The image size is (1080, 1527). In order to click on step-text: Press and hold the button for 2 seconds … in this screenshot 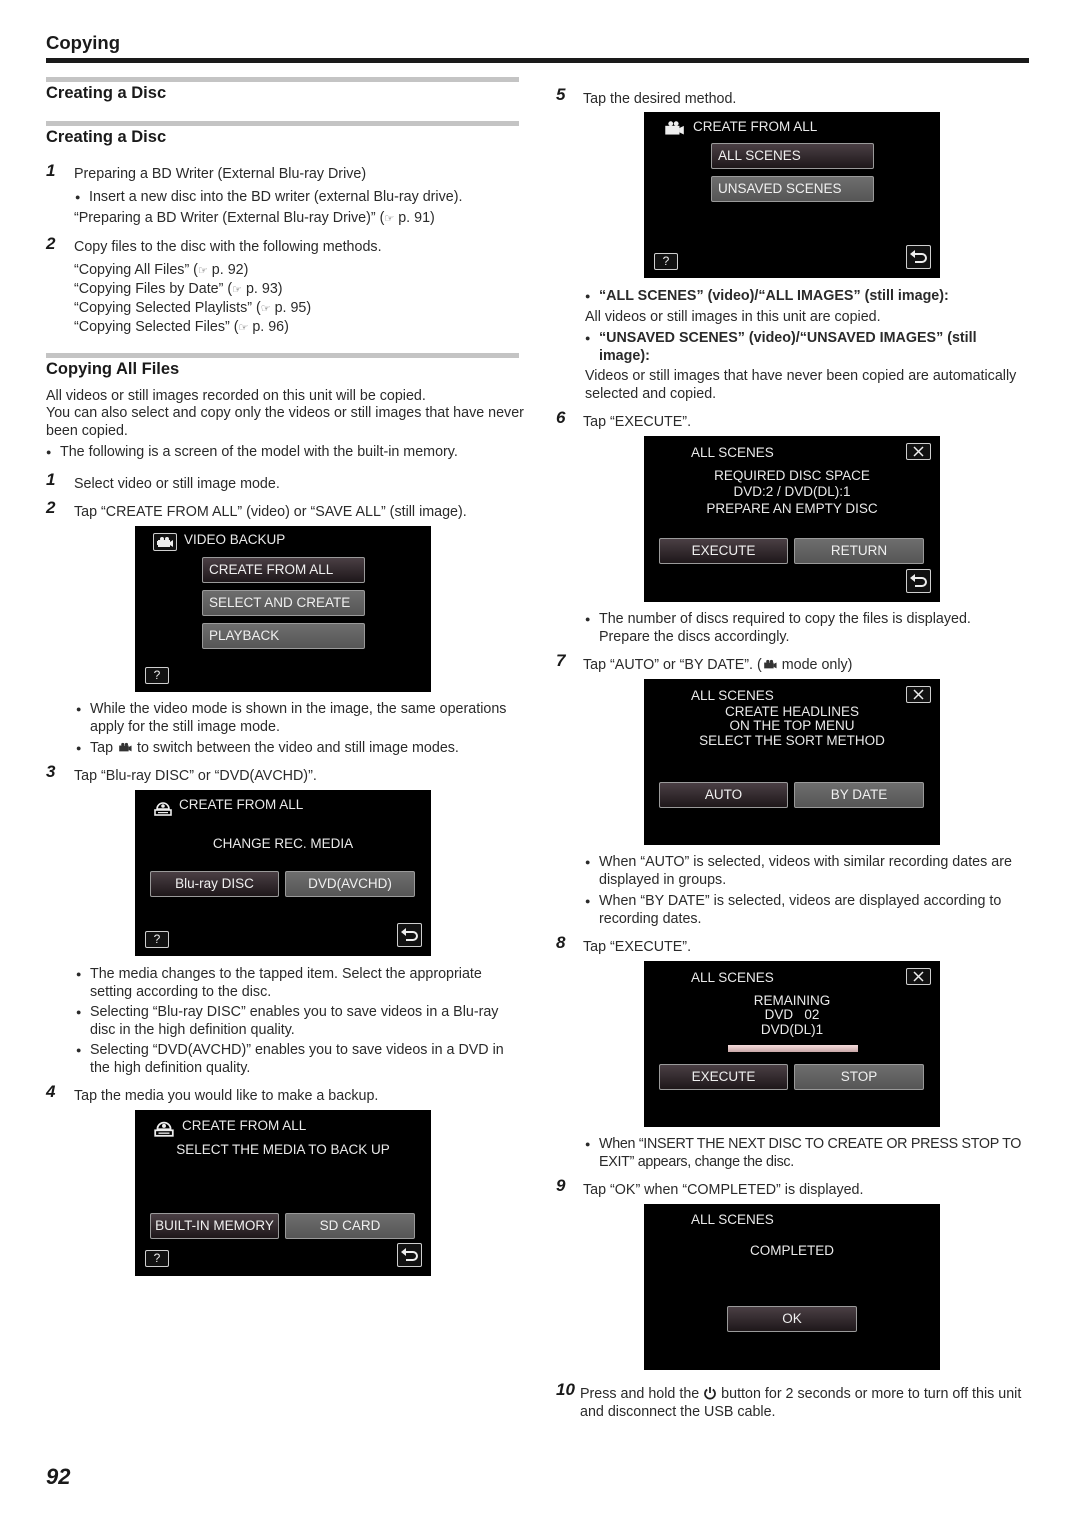, I will do `click(804, 1403)`.